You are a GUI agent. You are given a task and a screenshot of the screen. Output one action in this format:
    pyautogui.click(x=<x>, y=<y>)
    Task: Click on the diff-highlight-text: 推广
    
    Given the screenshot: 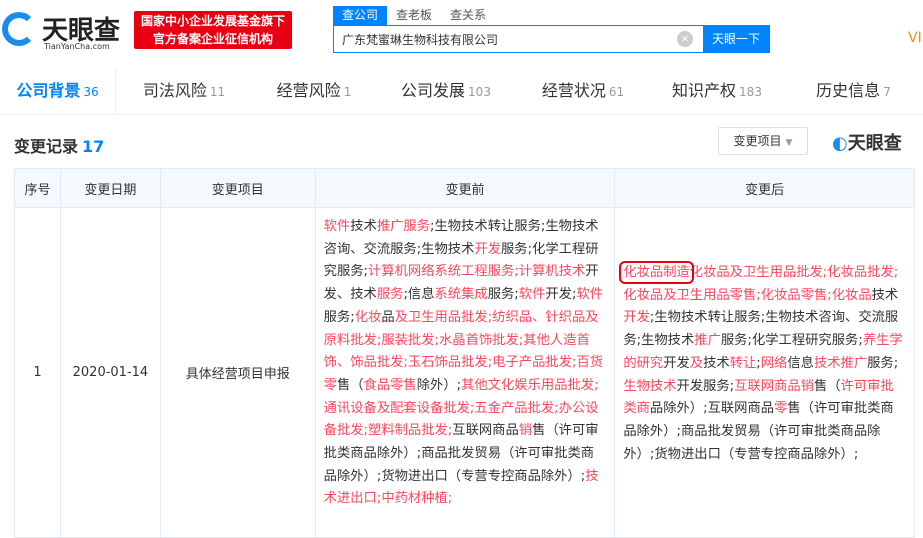 What is the action you would take?
    pyautogui.click(x=707, y=341)
    